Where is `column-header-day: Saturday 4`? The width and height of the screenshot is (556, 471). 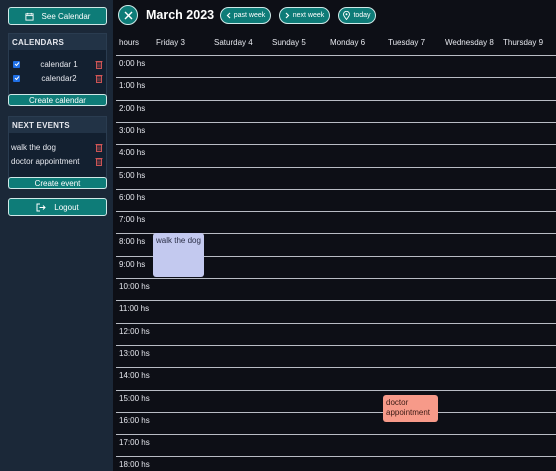 column-header-day: Saturday 4 is located at coordinates (233, 42).